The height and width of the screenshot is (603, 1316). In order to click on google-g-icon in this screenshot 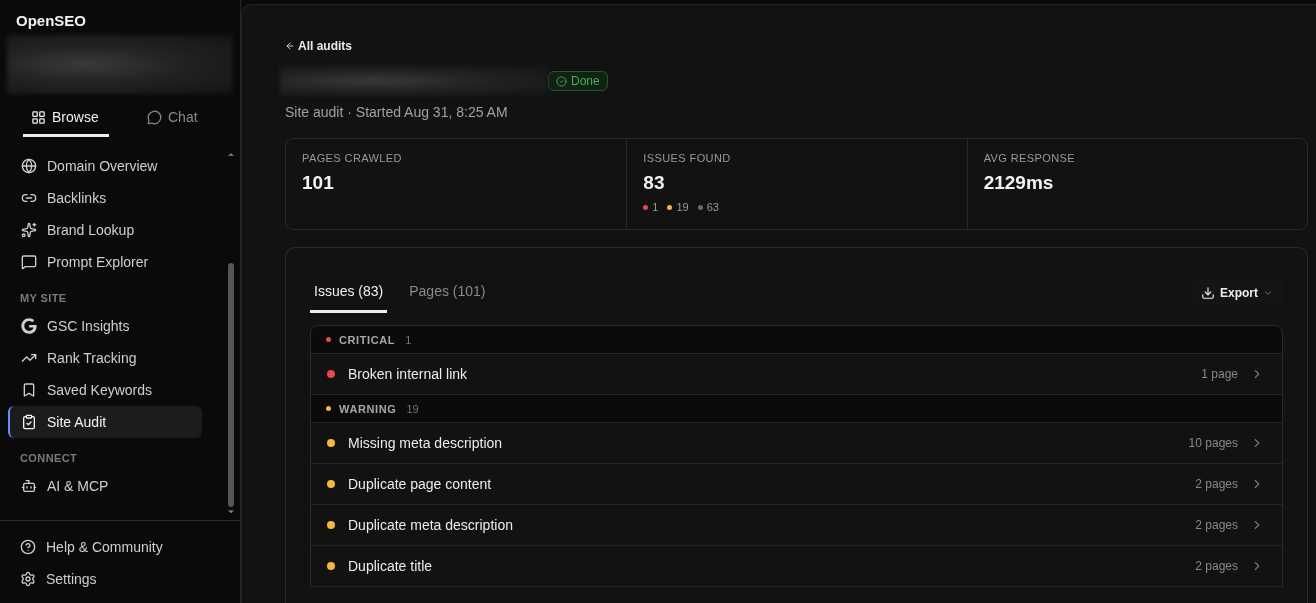, I will do `click(29, 326)`.